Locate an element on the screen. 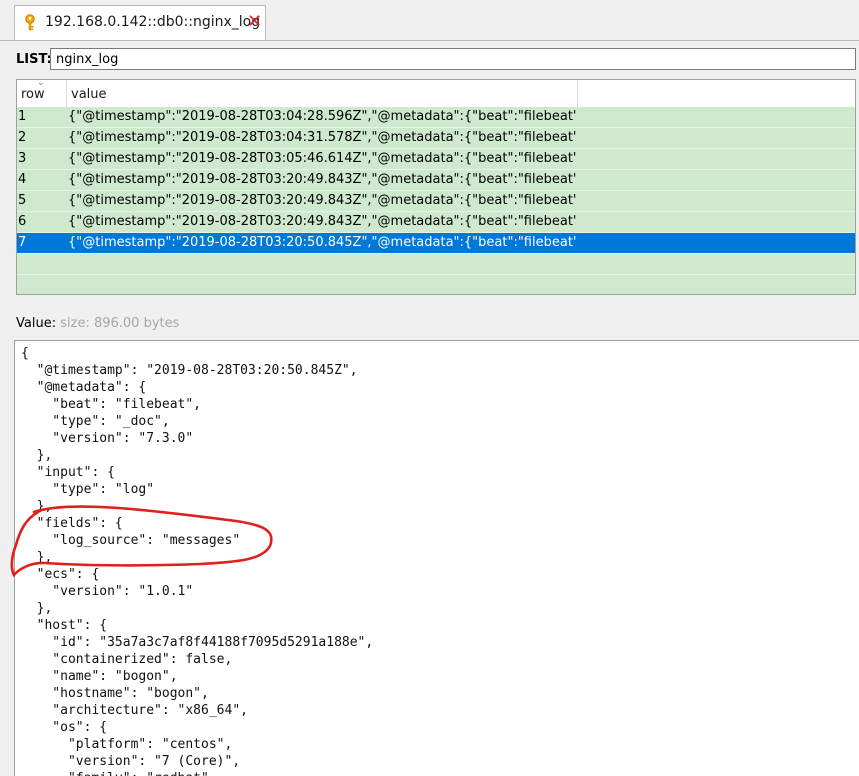 The image size is (859, 776). row-number: 7 is located at coordinates (22, 242).